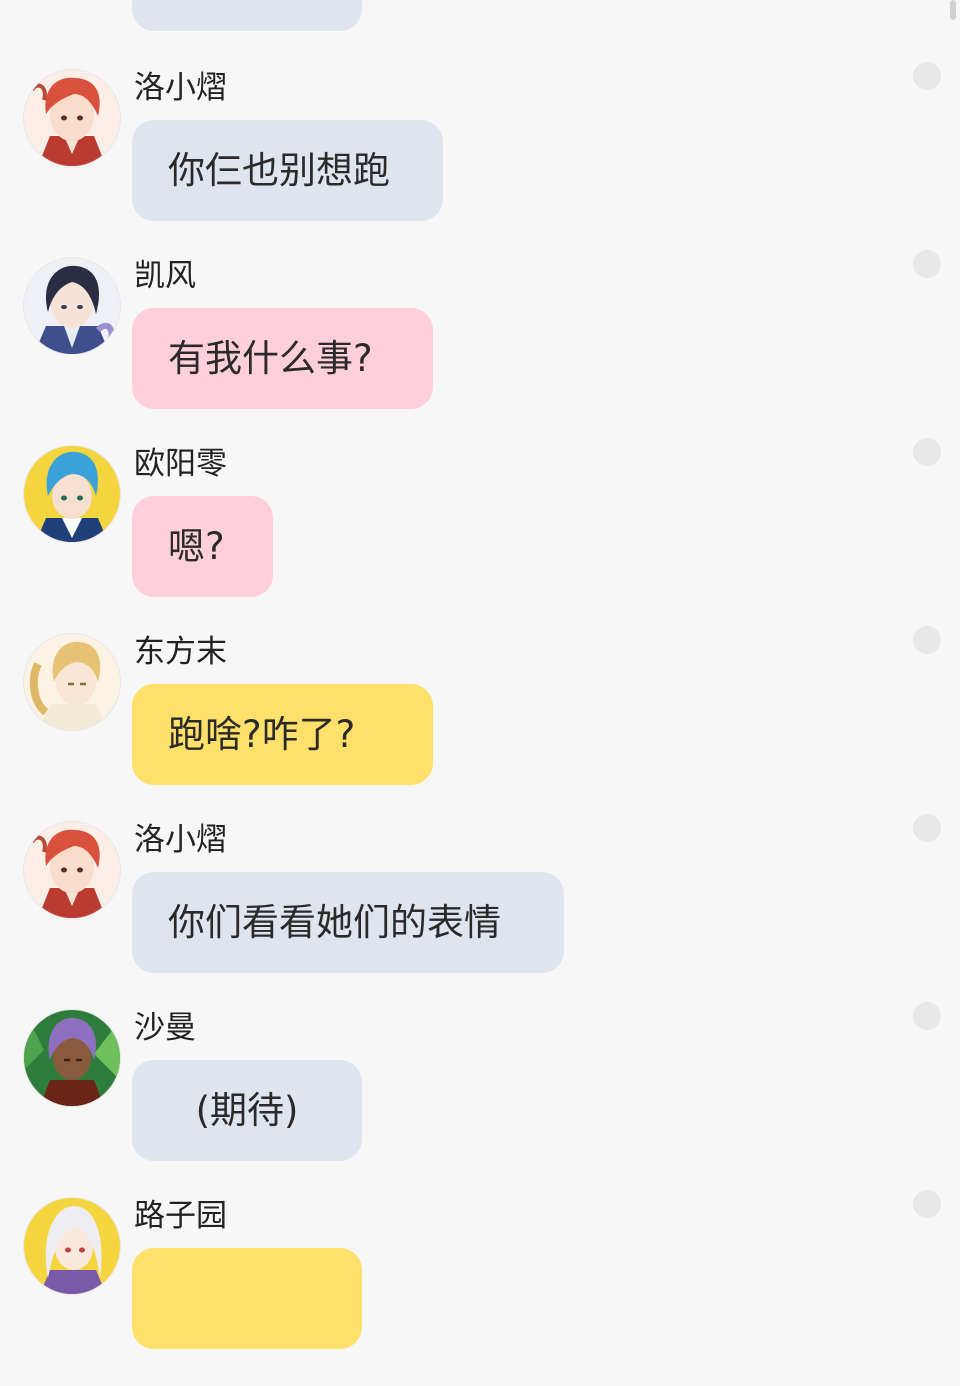  What do you see at coordinates (480, 536) in the screenshot?
I see `message-item: 欧阳零 嗯?` at bounding box center [480, 536].